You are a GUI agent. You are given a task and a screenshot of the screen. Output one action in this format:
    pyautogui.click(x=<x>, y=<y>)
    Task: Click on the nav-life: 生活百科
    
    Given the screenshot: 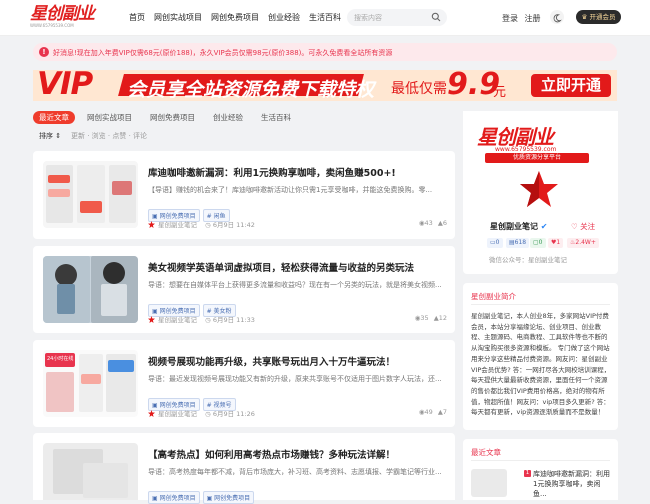 What is the action you would take?
    pyautogui.click(x=325, y=17)
    